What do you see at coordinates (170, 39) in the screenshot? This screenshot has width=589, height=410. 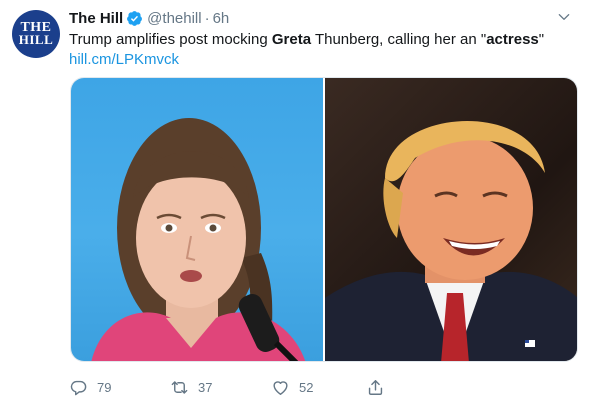 I see `tweet-text-part1: Trump amplifies post mocking` at bounding box center [170, 39].